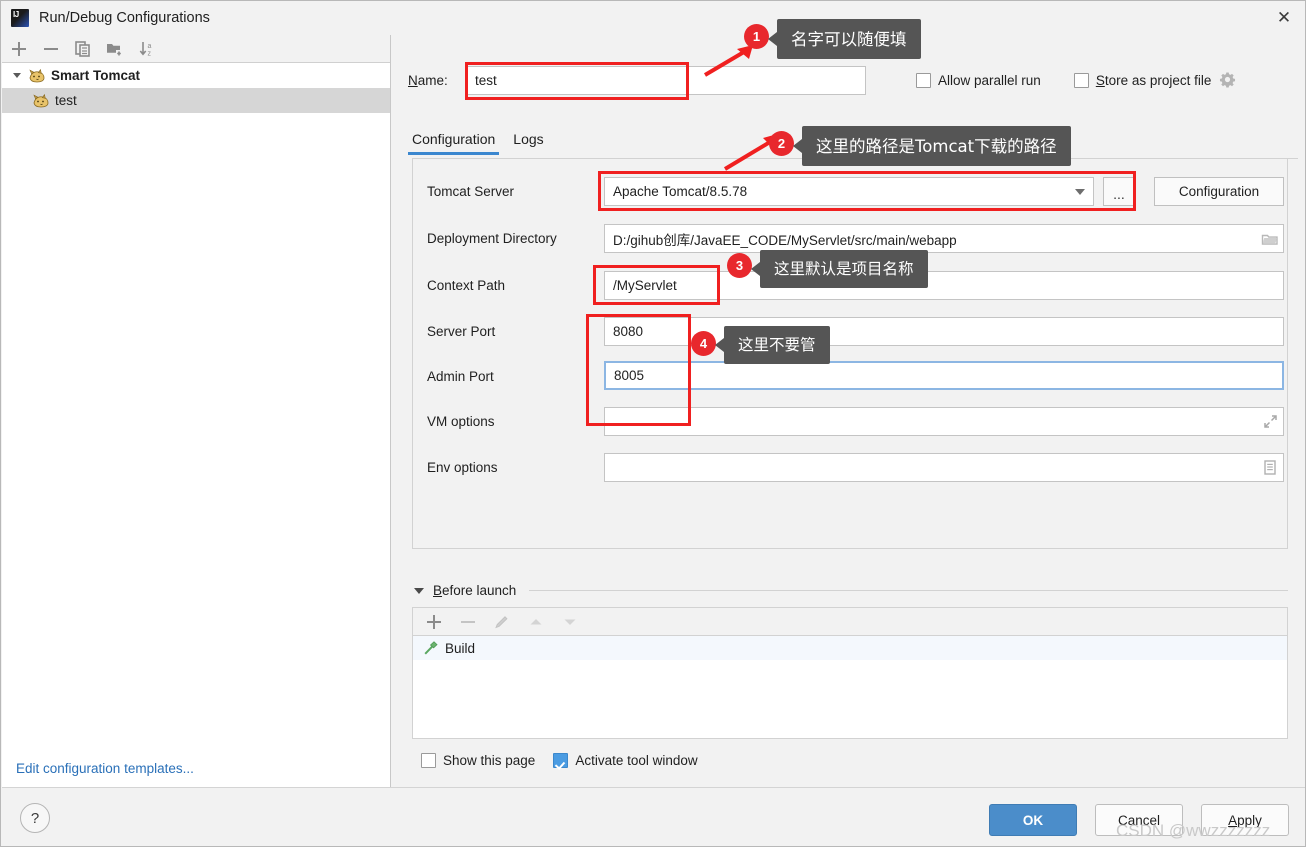 This screenshot has width=1306, height=847. Describe the element at coordinates (772, 345) in the screenshot. I see `annotation-tooltip-4: 这里不要管` at that location.